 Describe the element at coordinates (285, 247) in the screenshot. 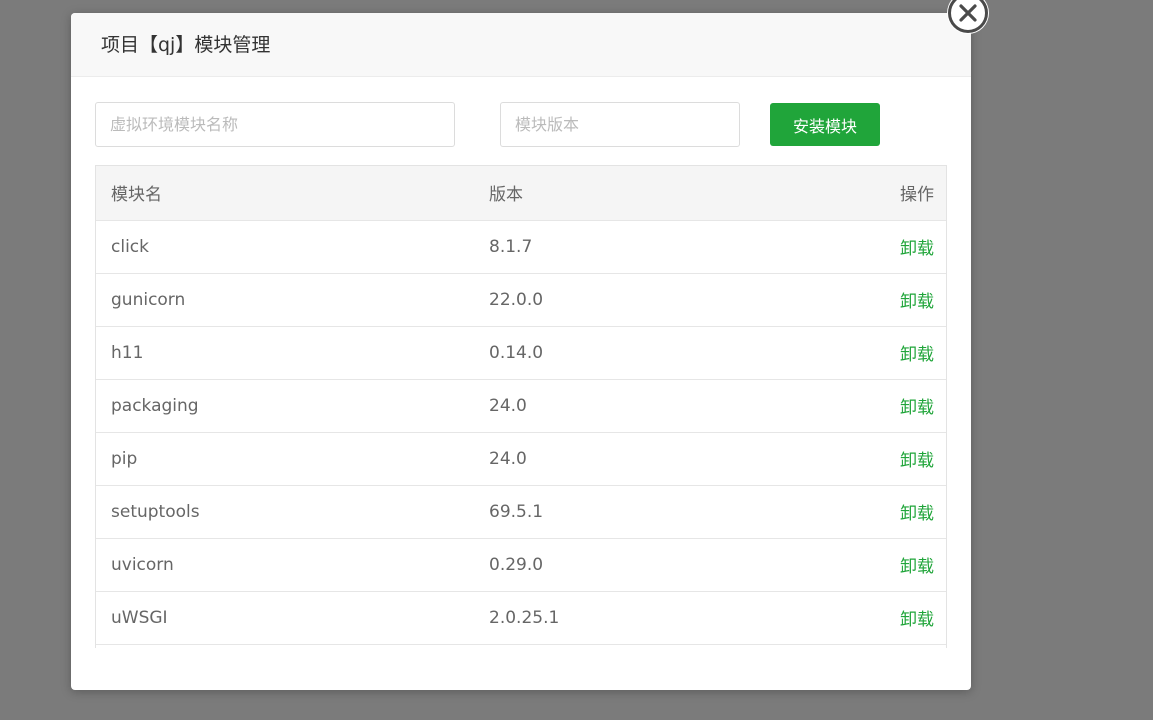

I see `module-name: click` at that location.